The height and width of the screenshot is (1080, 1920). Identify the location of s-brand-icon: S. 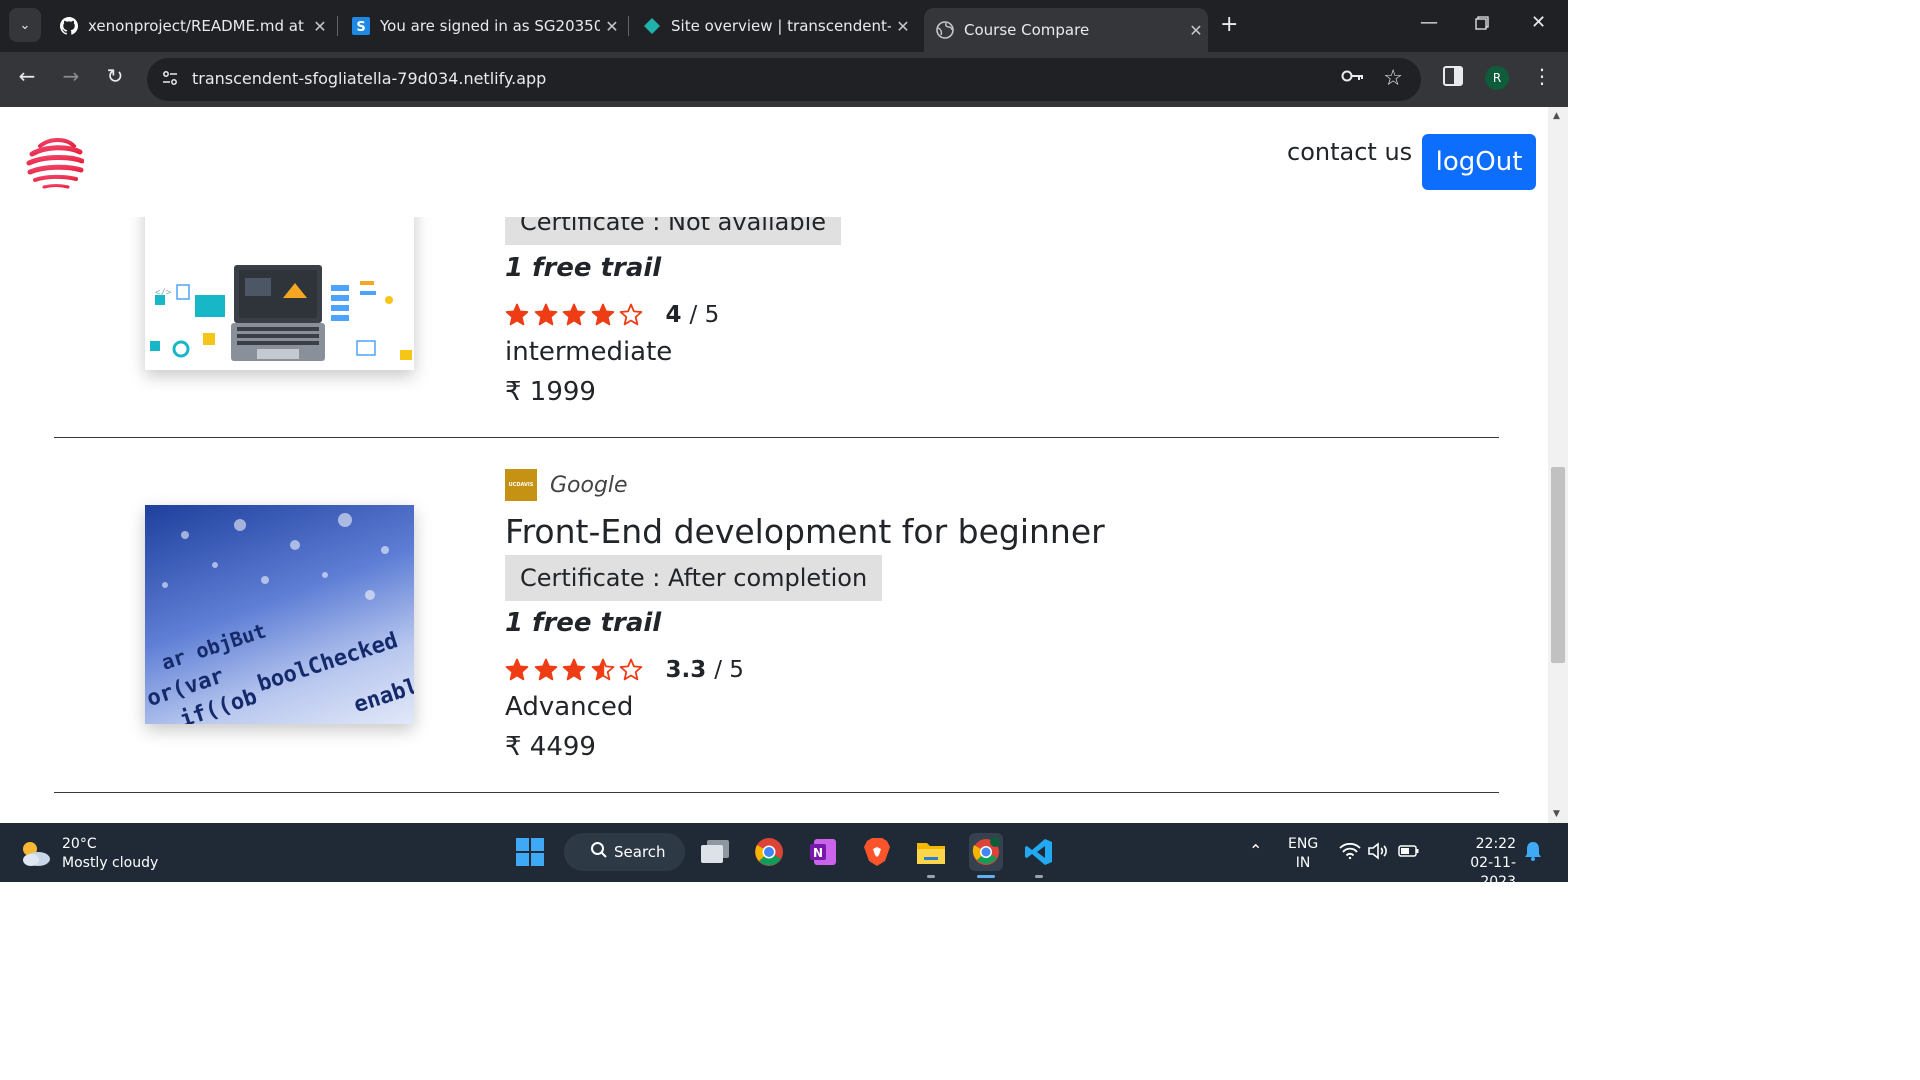
(361, 26).